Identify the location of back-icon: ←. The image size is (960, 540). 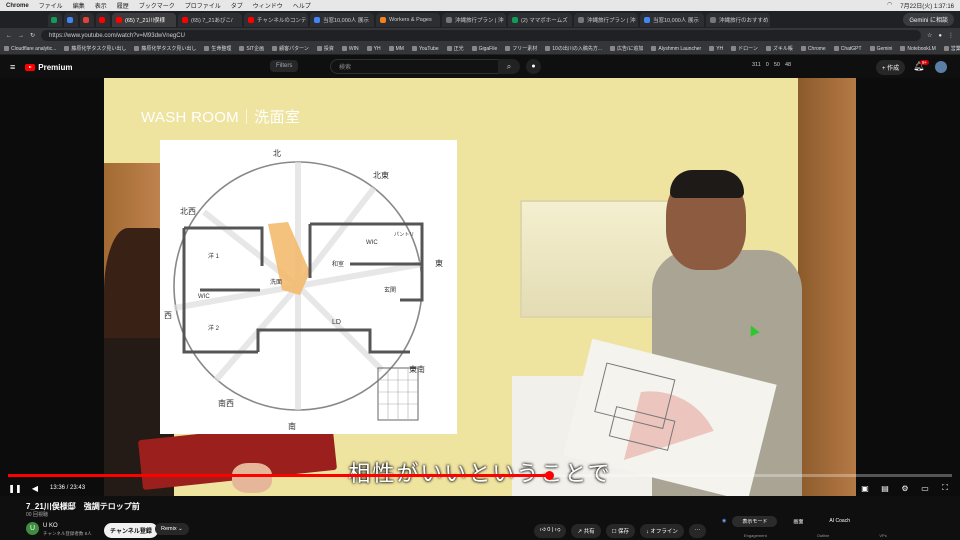
(9, 36).